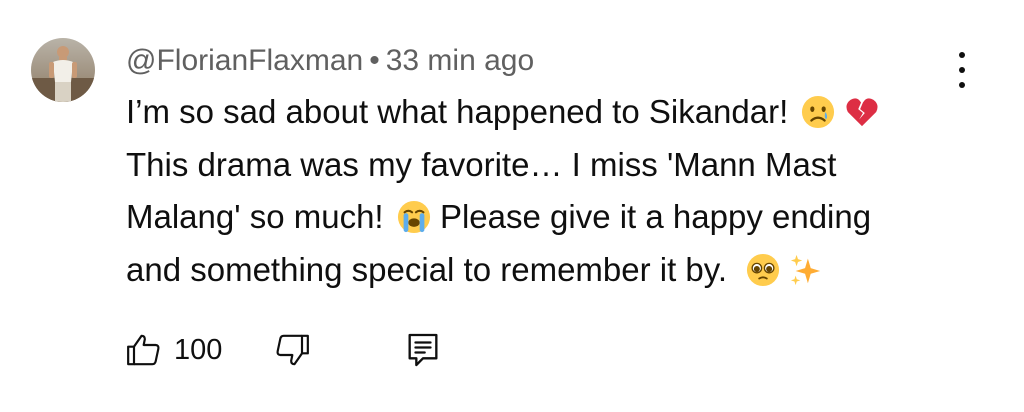 The height and width of the screenshot is (412, 1024). What do you see at coordinates (173, 350) in the screenshot?
I see `like-button: 100` at bounding box center [173, 350].